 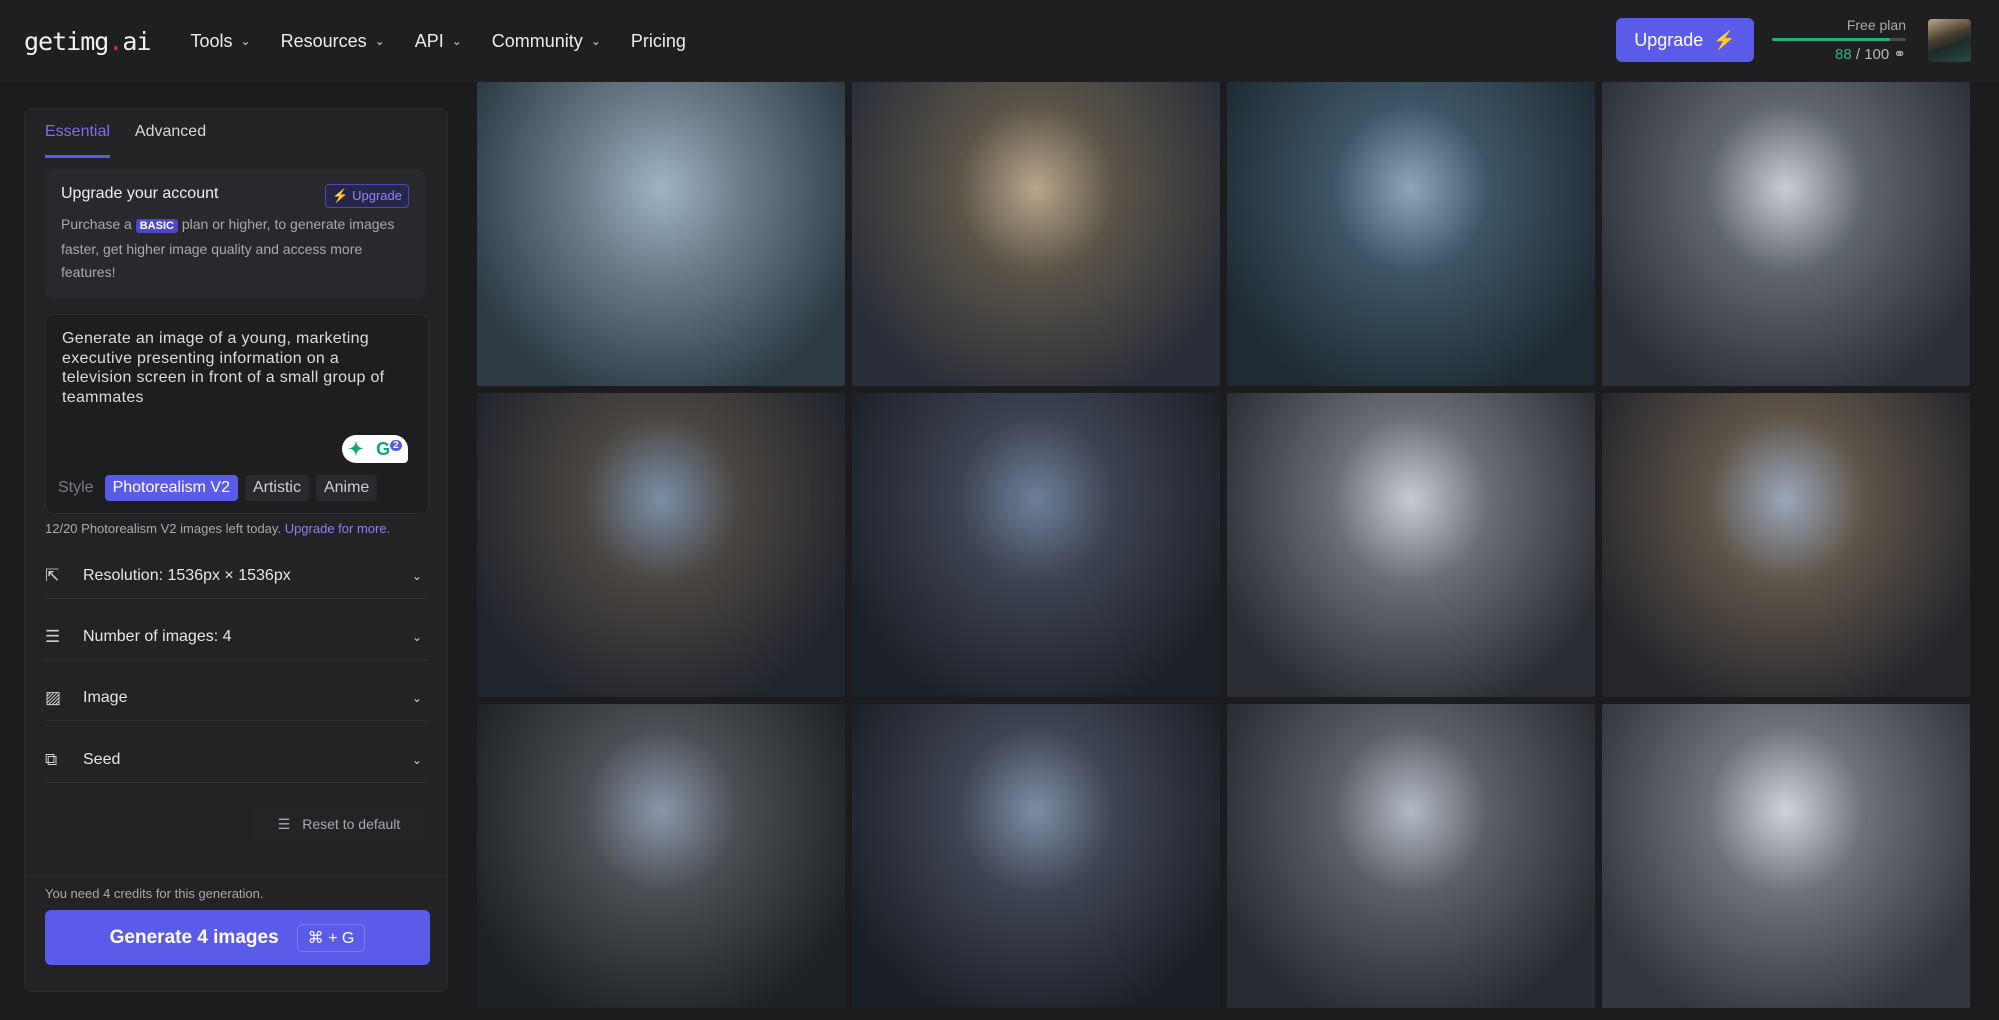 What do you see at coordinates (187, 575) in the screenshot?
I see `setting-label: Resolution: 1536px × 1536px` at bounding box center [187, 575].